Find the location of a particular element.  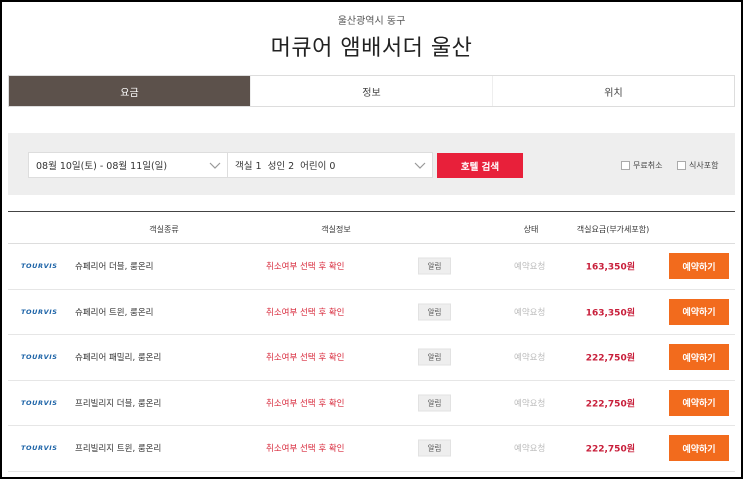

room-name: 프리빌리지 더블, 룸온리 is located at coordinates (118, 403).